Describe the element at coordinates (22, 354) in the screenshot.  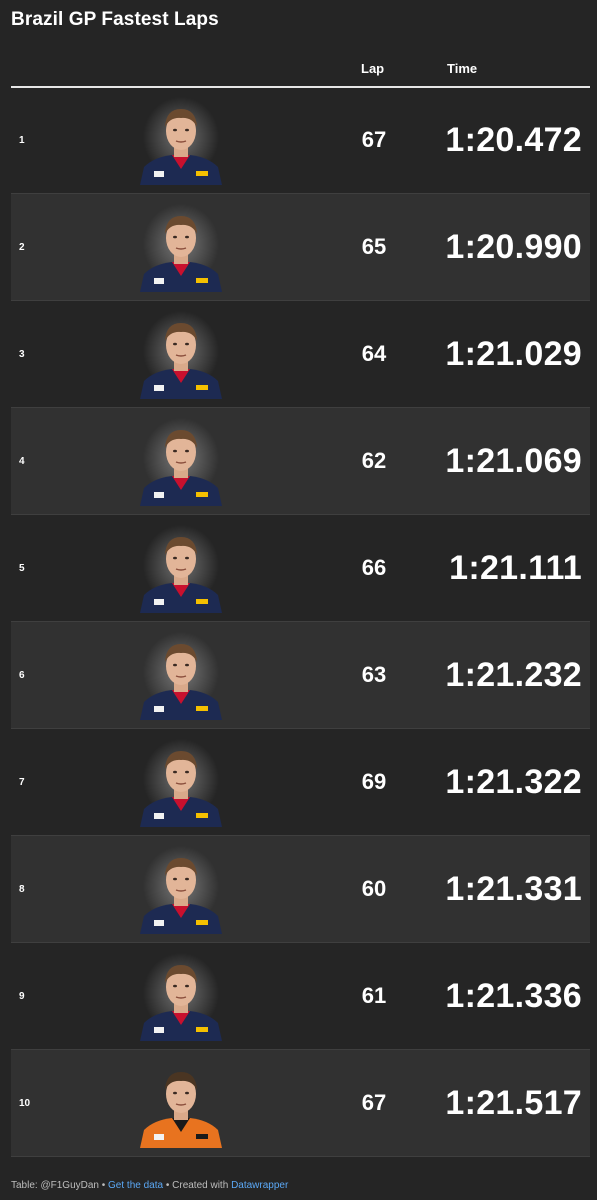
I see `row-rank: 3` at that location.